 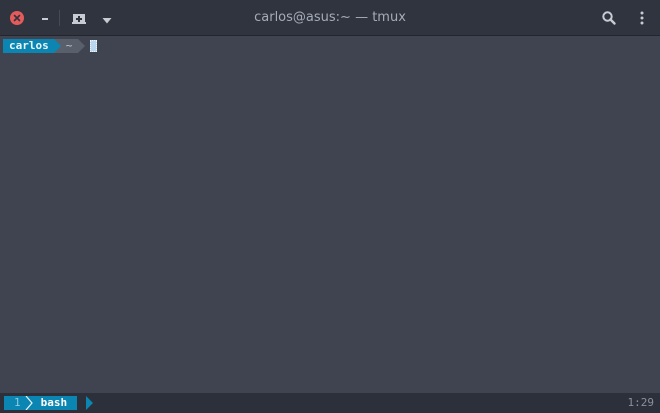 I want to click on chevron-right-icon, so click(x=29, y=403).